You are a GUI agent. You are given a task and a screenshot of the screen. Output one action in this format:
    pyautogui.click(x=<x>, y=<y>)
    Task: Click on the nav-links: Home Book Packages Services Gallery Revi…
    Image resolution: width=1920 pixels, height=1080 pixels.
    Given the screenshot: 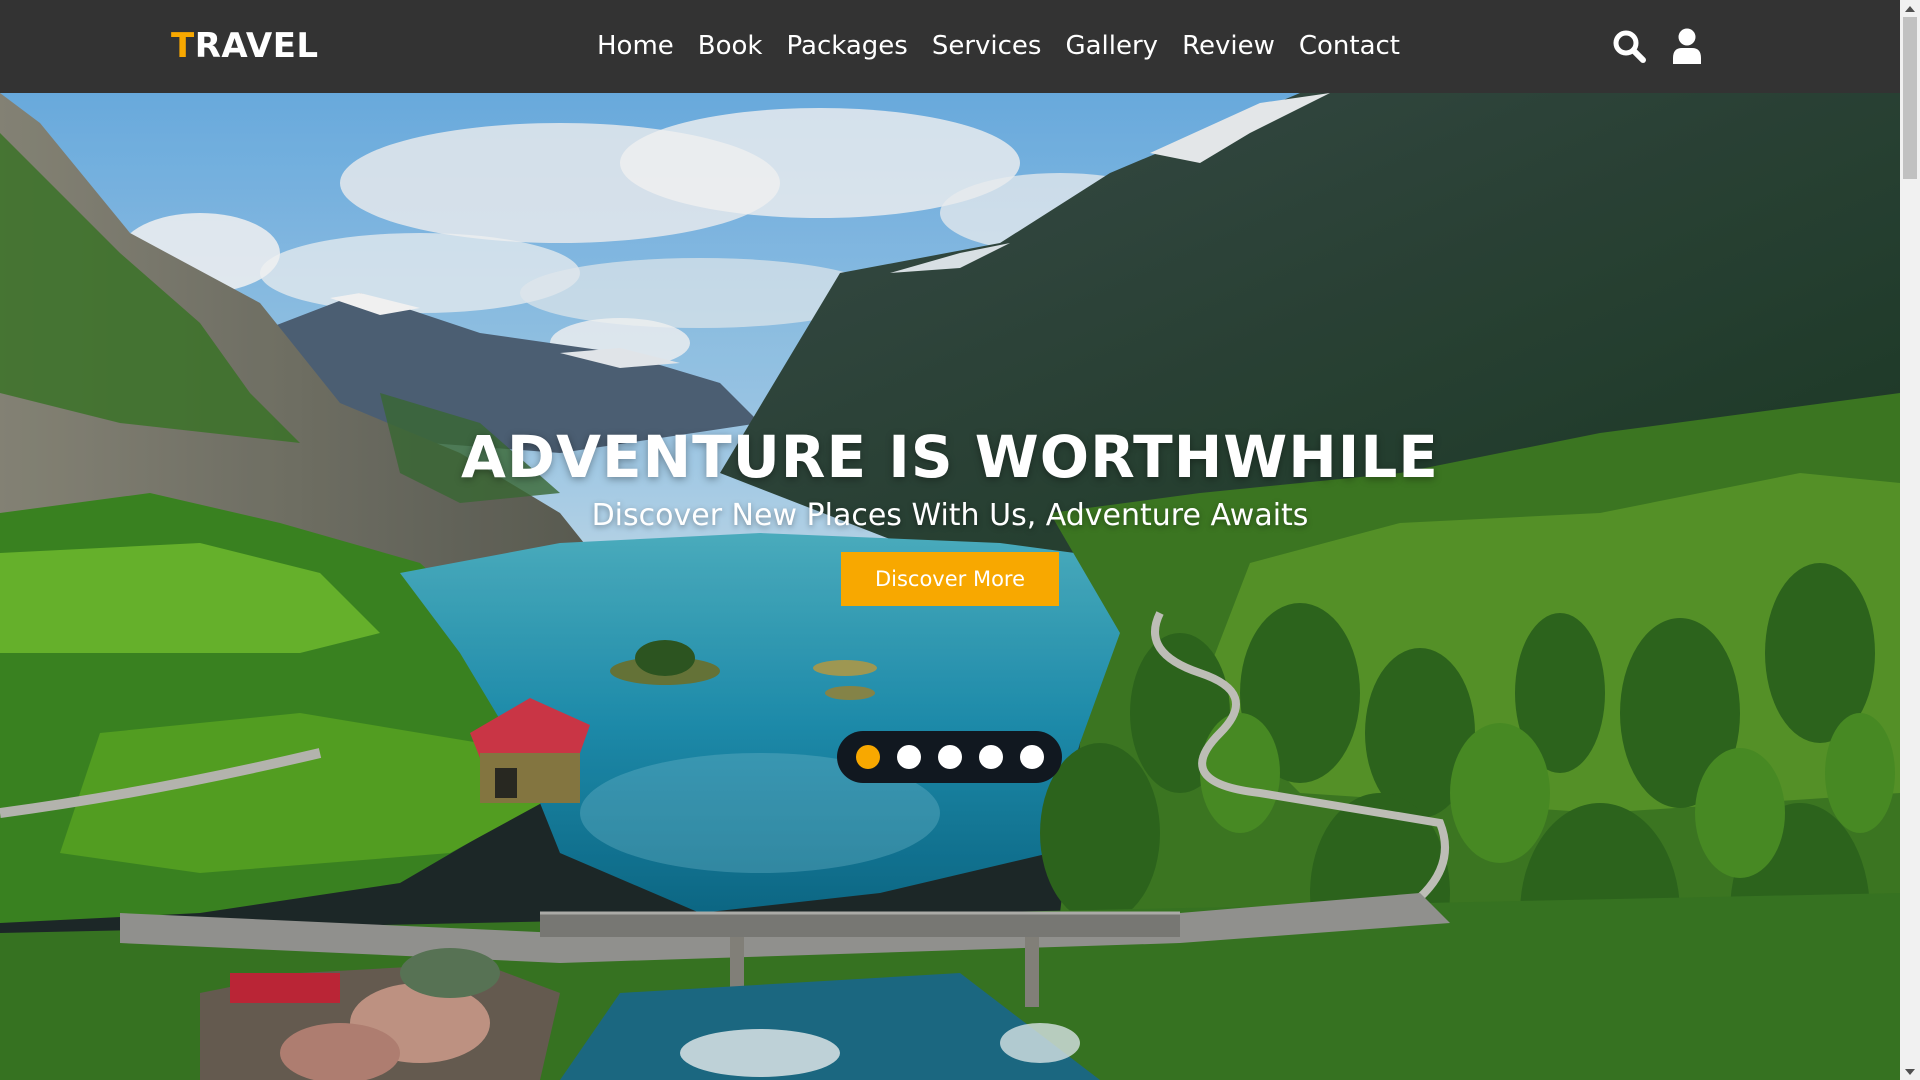 What is the action you would take?
    pyautogui.click(x=998, y=46)
    